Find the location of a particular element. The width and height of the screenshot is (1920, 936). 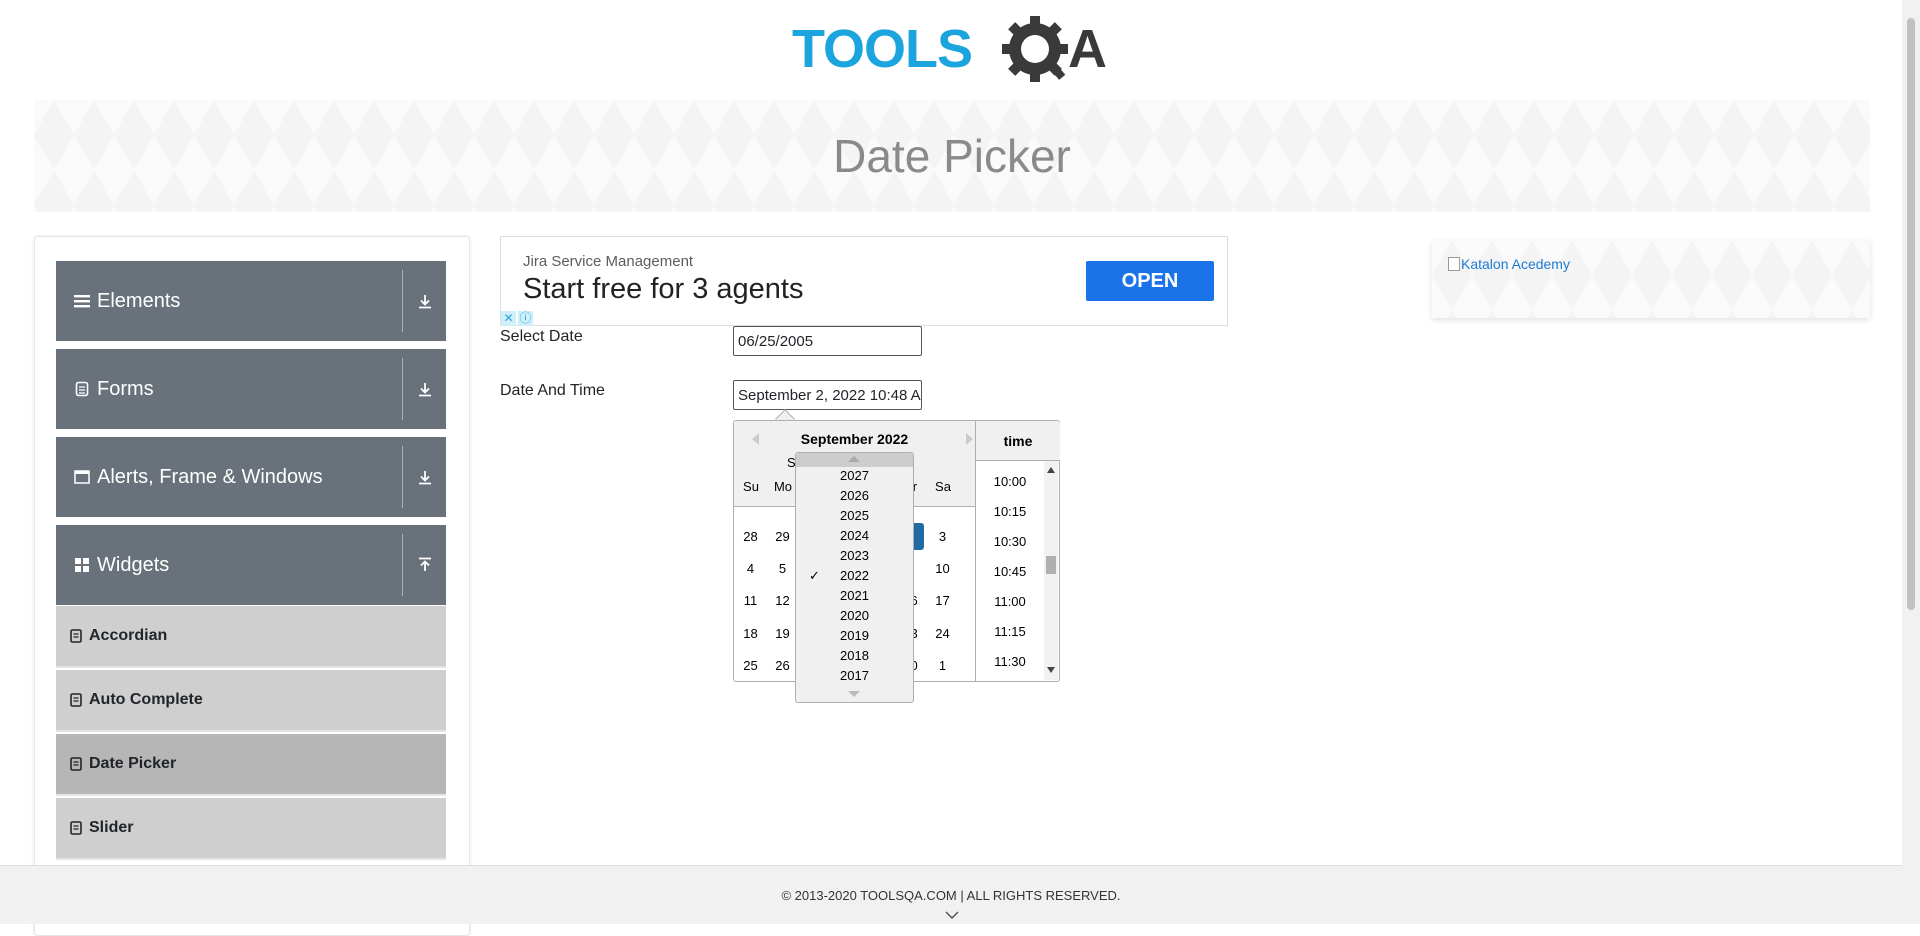

sidebar-group-label: Forms is located at coordinates (125, 388).